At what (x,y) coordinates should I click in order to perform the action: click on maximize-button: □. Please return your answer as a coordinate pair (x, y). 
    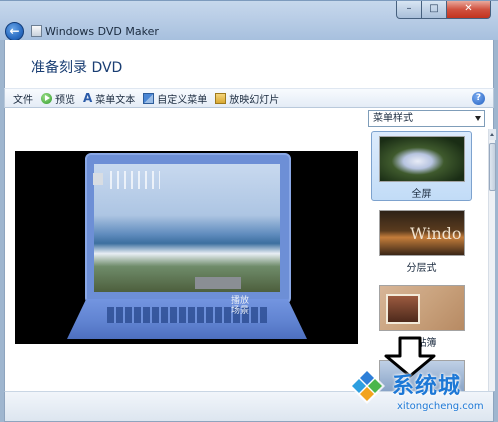
    Looking at the image, I should click on (434, 10).